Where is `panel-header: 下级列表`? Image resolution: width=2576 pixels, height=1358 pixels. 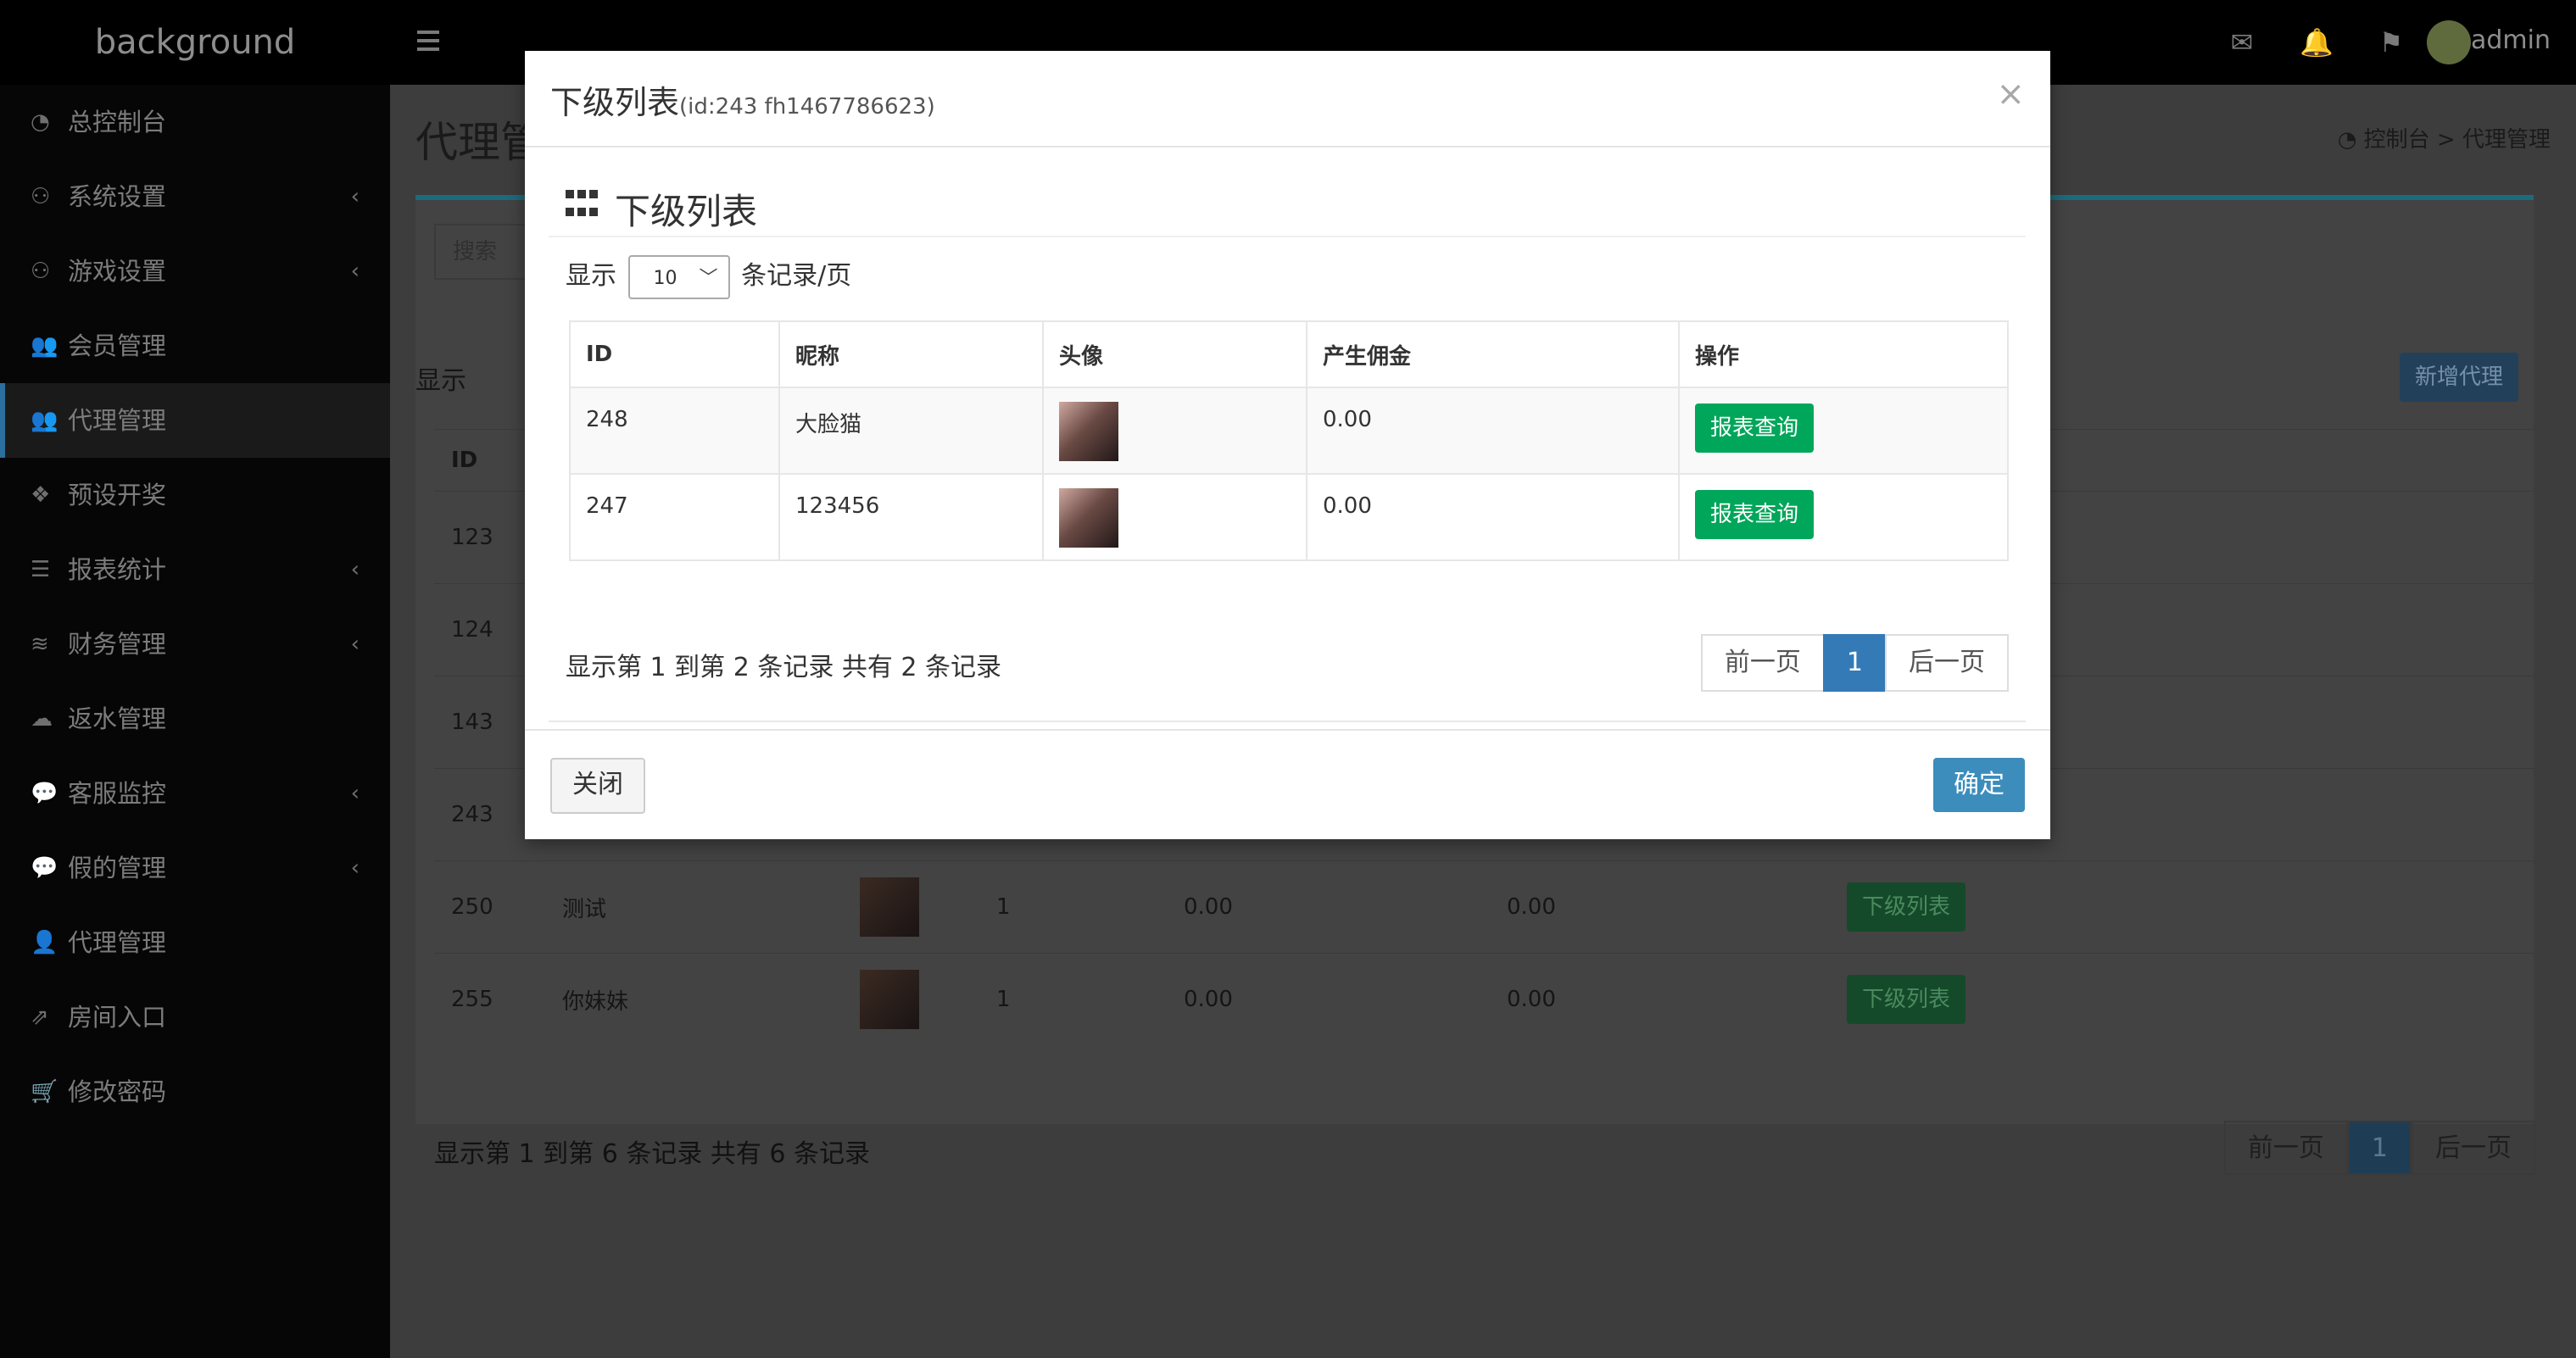 panel-header: 下级列表 is located at coordinates (1287, 207).